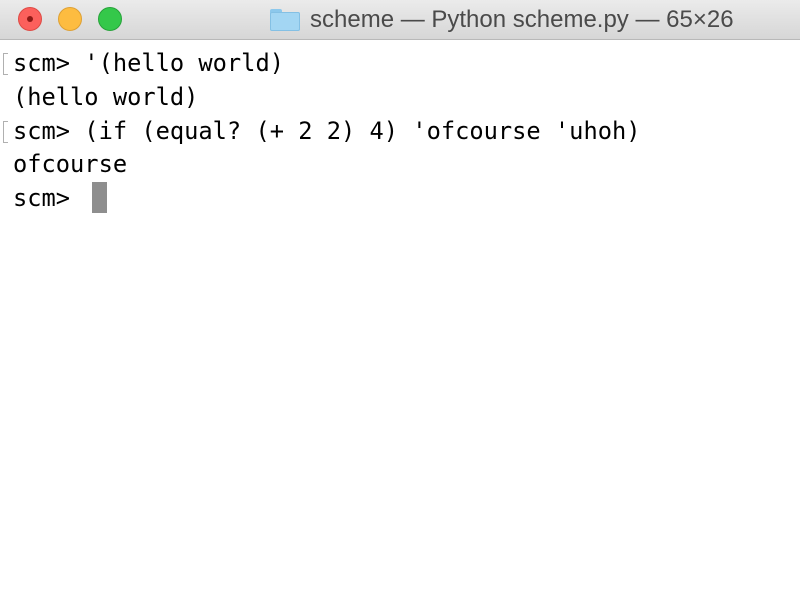 The height and width of the screenshot is (600, 800). What do you see at coordinates (110, 19) in the screenshot?
I see `zoom-button` at bounding box center [110, 19].